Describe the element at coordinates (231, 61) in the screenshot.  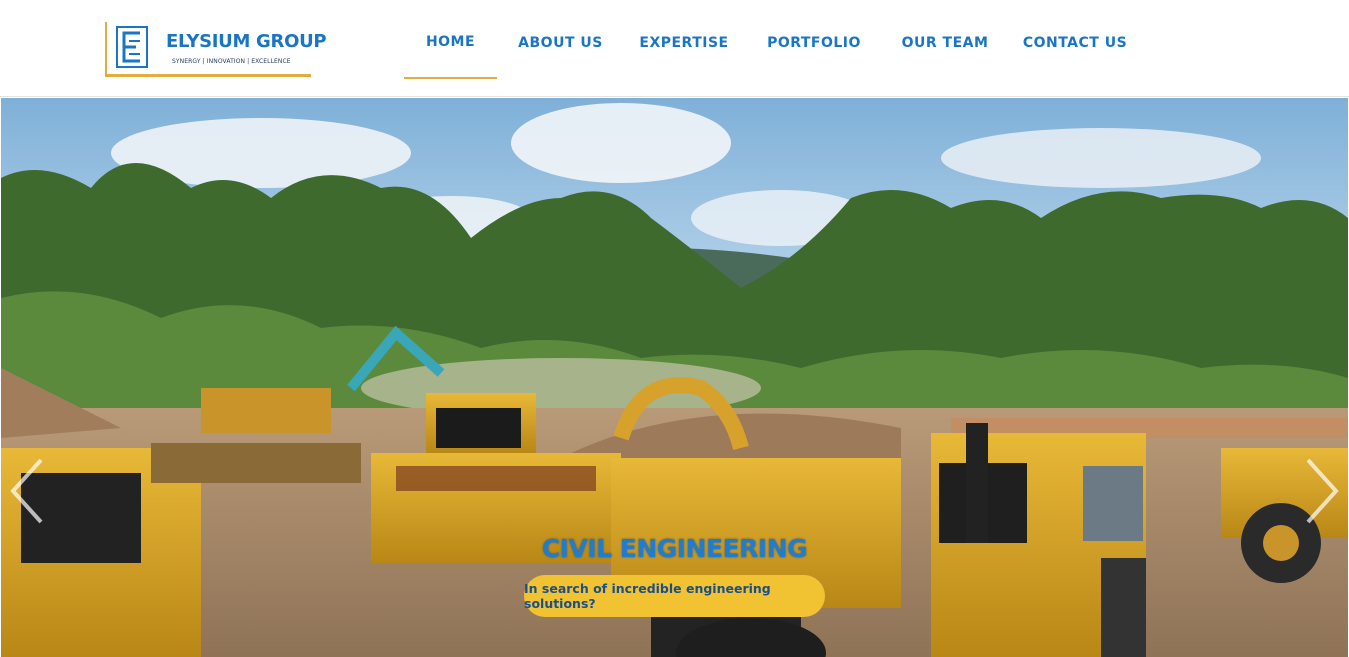
I see `brand-tagline: SYNERGY | INNOVATION | EXCELLENCE` at that location.